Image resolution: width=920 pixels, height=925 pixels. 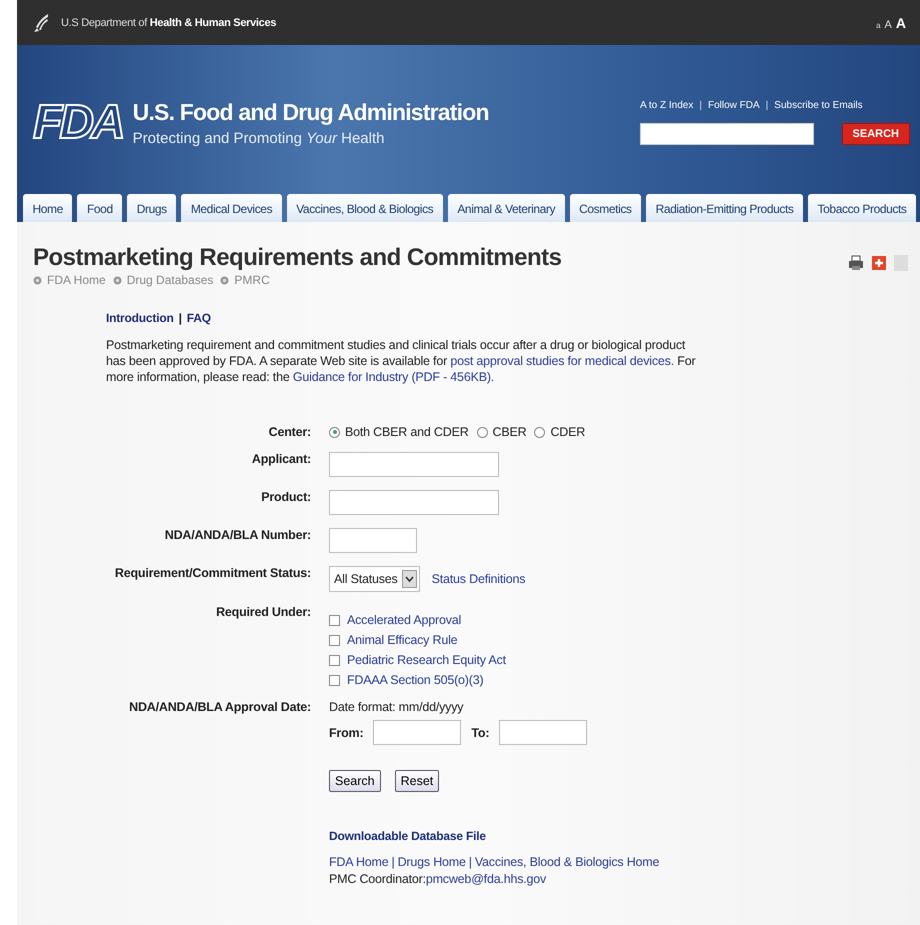 What do you see at coordinates (212, 574) in the screenshot?
I see `field-label: Requirement/Commitment Status:` at bounding box center [212, 574].